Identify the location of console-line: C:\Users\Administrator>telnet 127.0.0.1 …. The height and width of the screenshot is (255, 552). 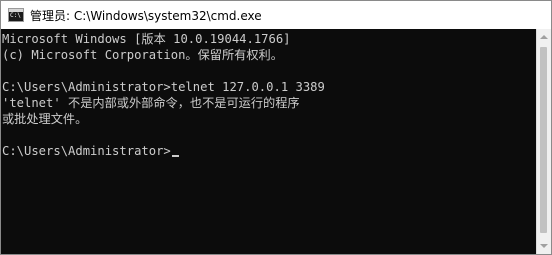
(163, 87).